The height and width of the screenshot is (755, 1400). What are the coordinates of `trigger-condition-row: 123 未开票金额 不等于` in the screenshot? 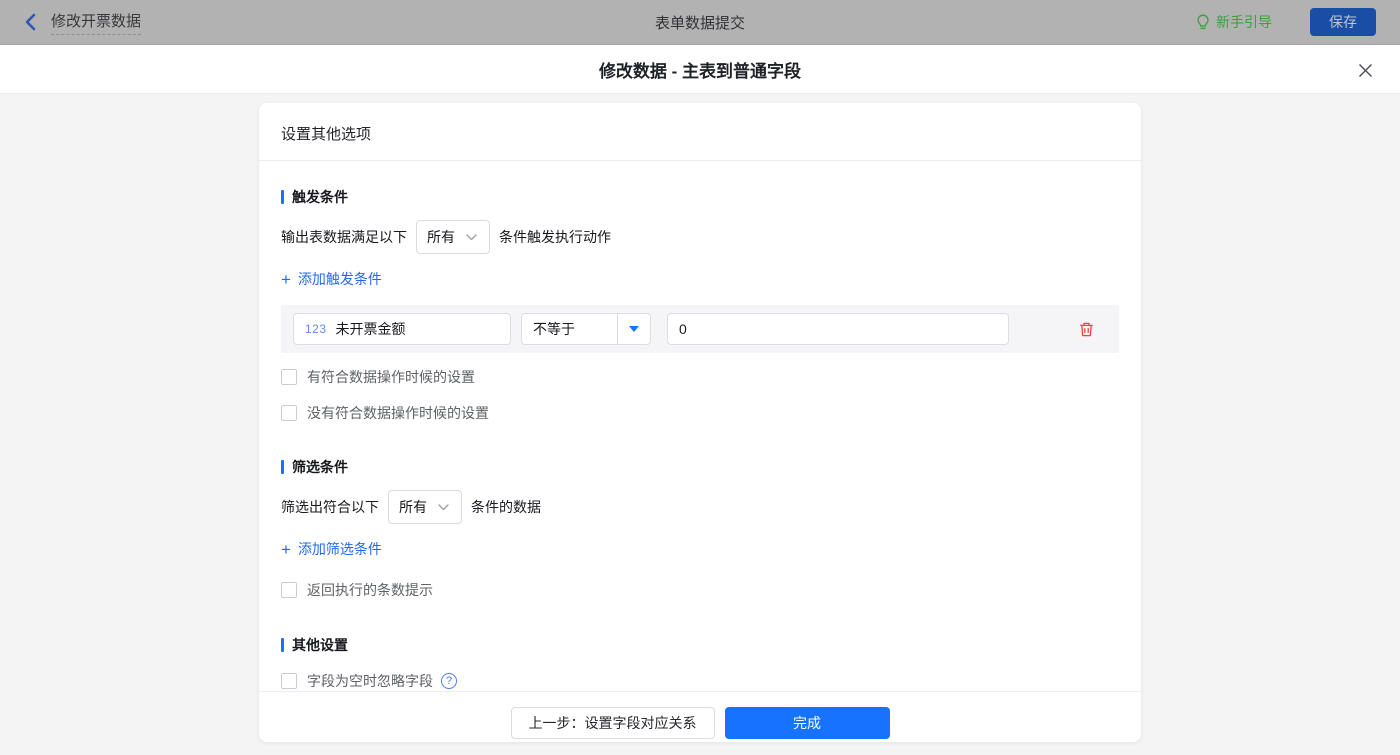 It's located at (700, 329).